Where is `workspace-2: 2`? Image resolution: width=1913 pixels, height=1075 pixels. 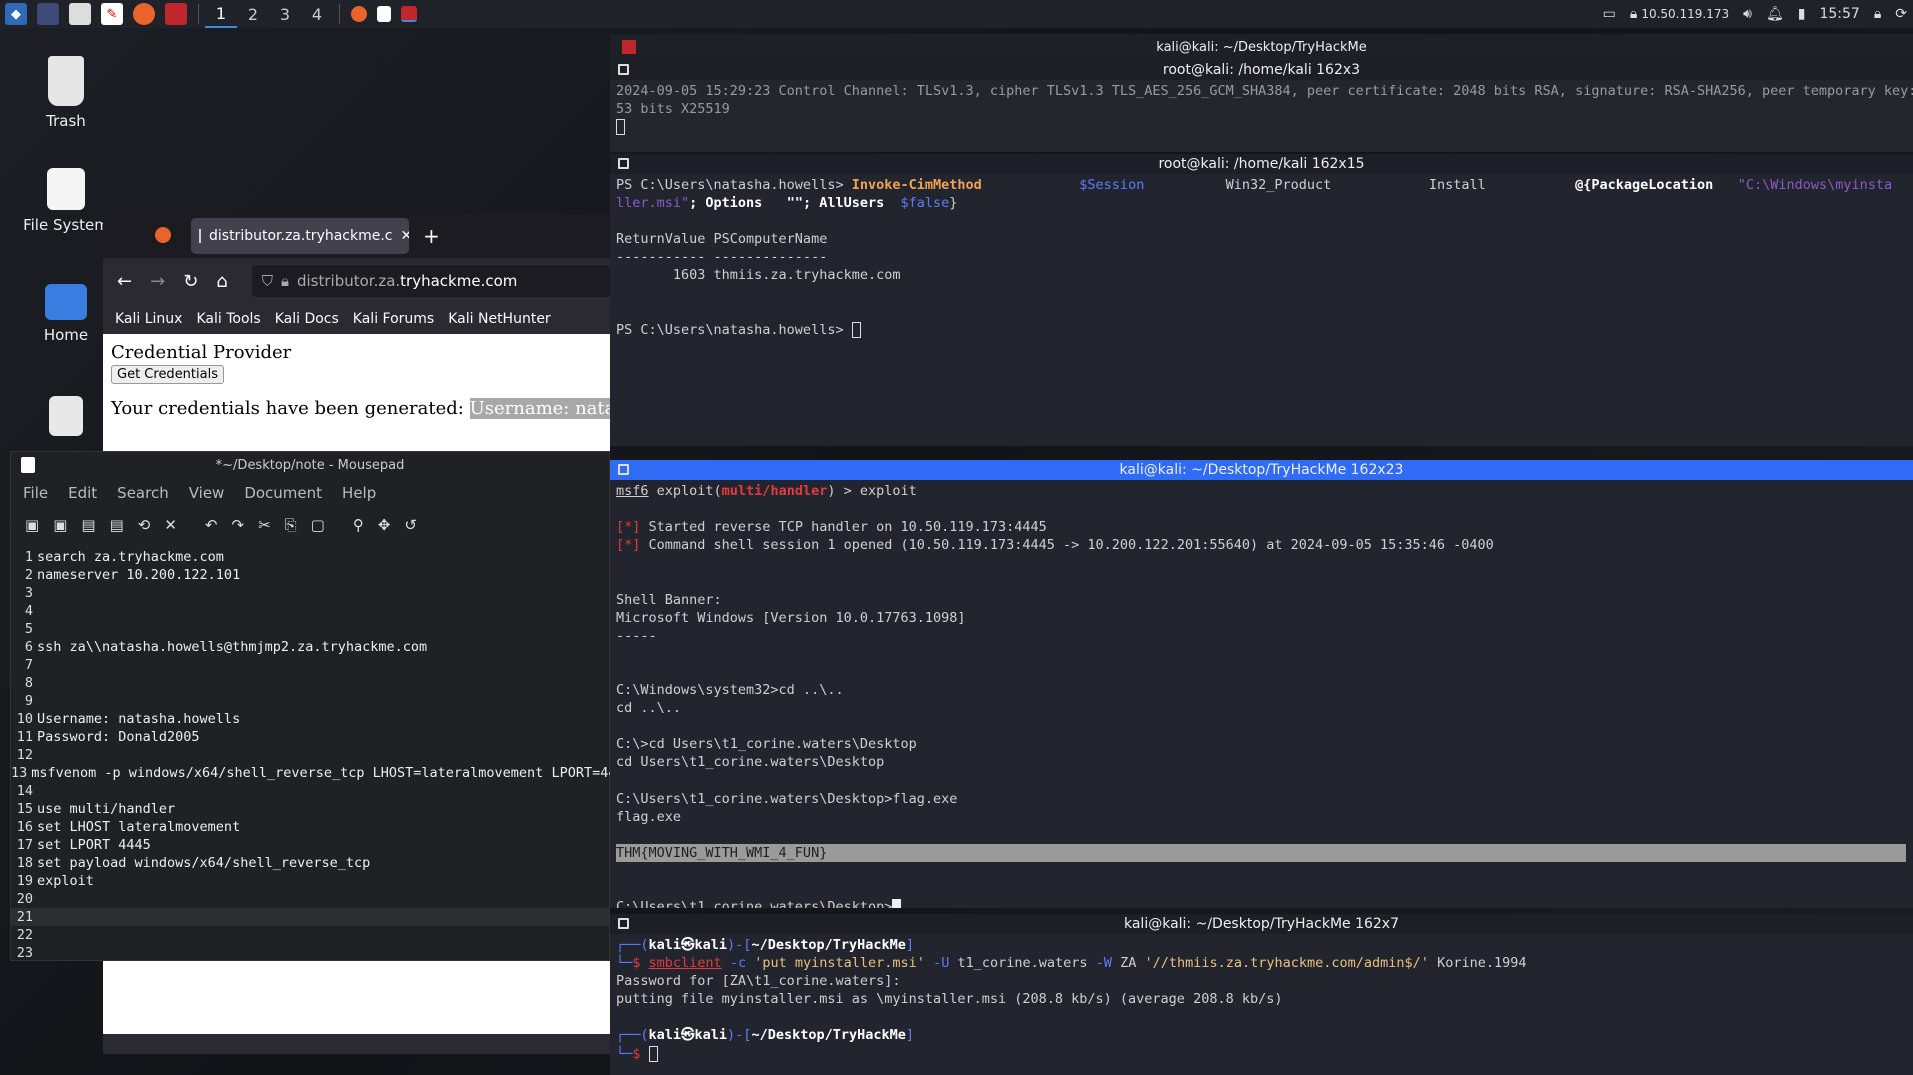
workspace-2: 2 is located at coordinates (253, 14).